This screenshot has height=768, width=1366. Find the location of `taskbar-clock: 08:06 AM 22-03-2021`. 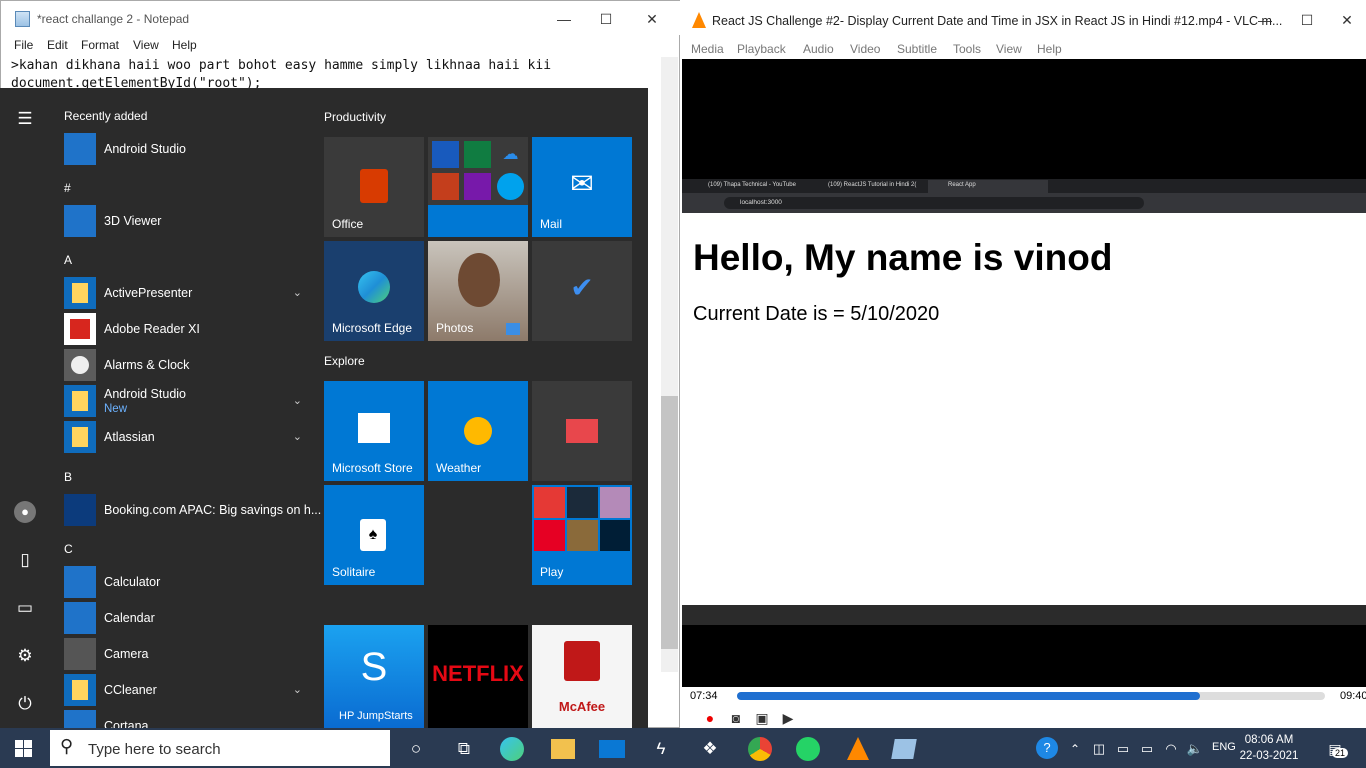

taskbar-clock: 08:06 AM 22-03-2021 is located at coordinates (1269, 748).